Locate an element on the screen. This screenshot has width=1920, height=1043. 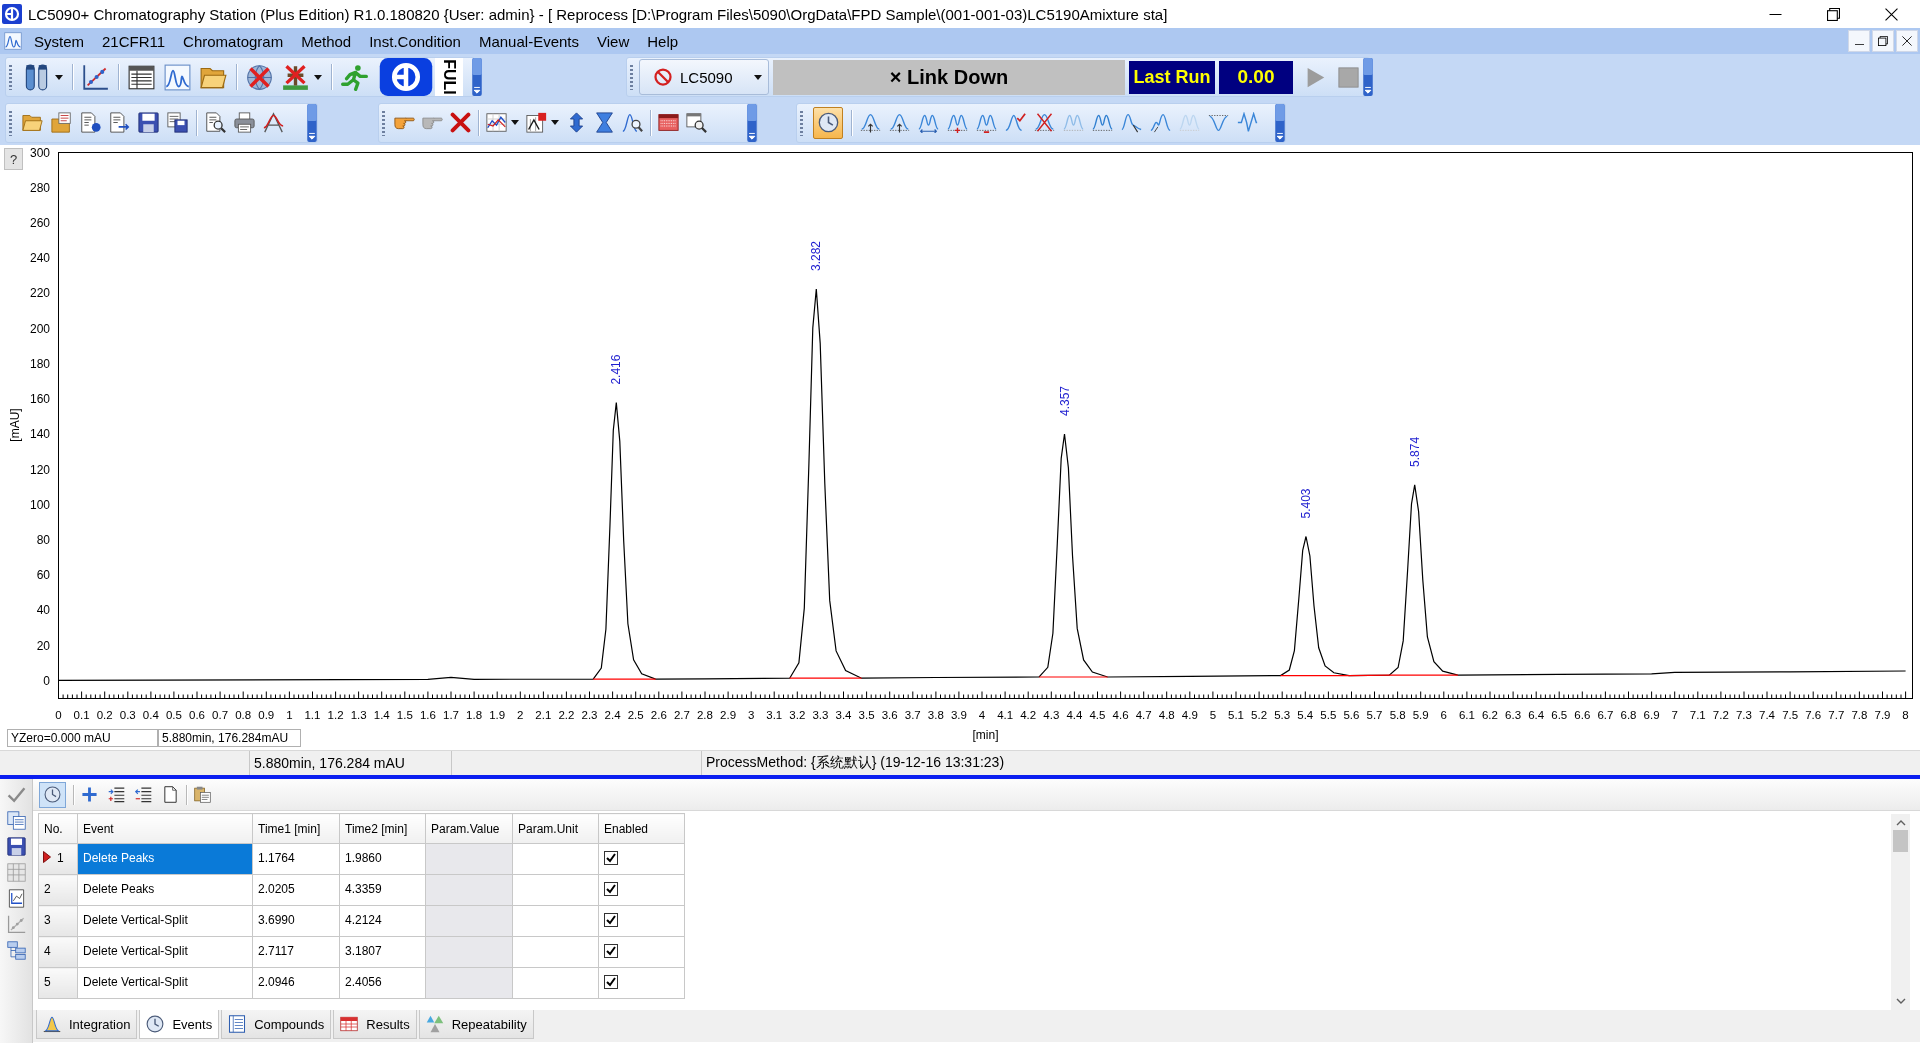
menu-item: Chromatogram is located at coordinates (233, 41).